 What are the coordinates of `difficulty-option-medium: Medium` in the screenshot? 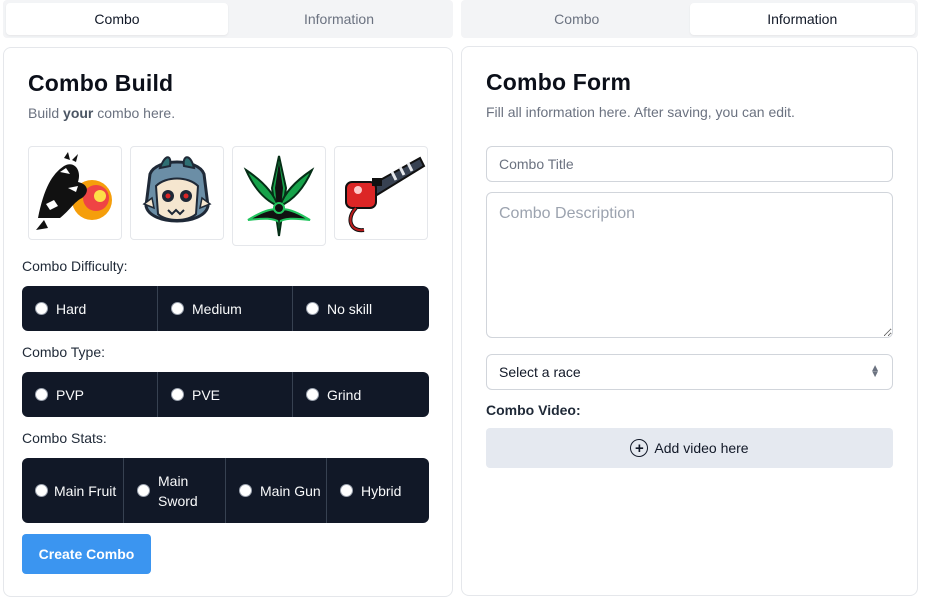 It's located at (224, 308).